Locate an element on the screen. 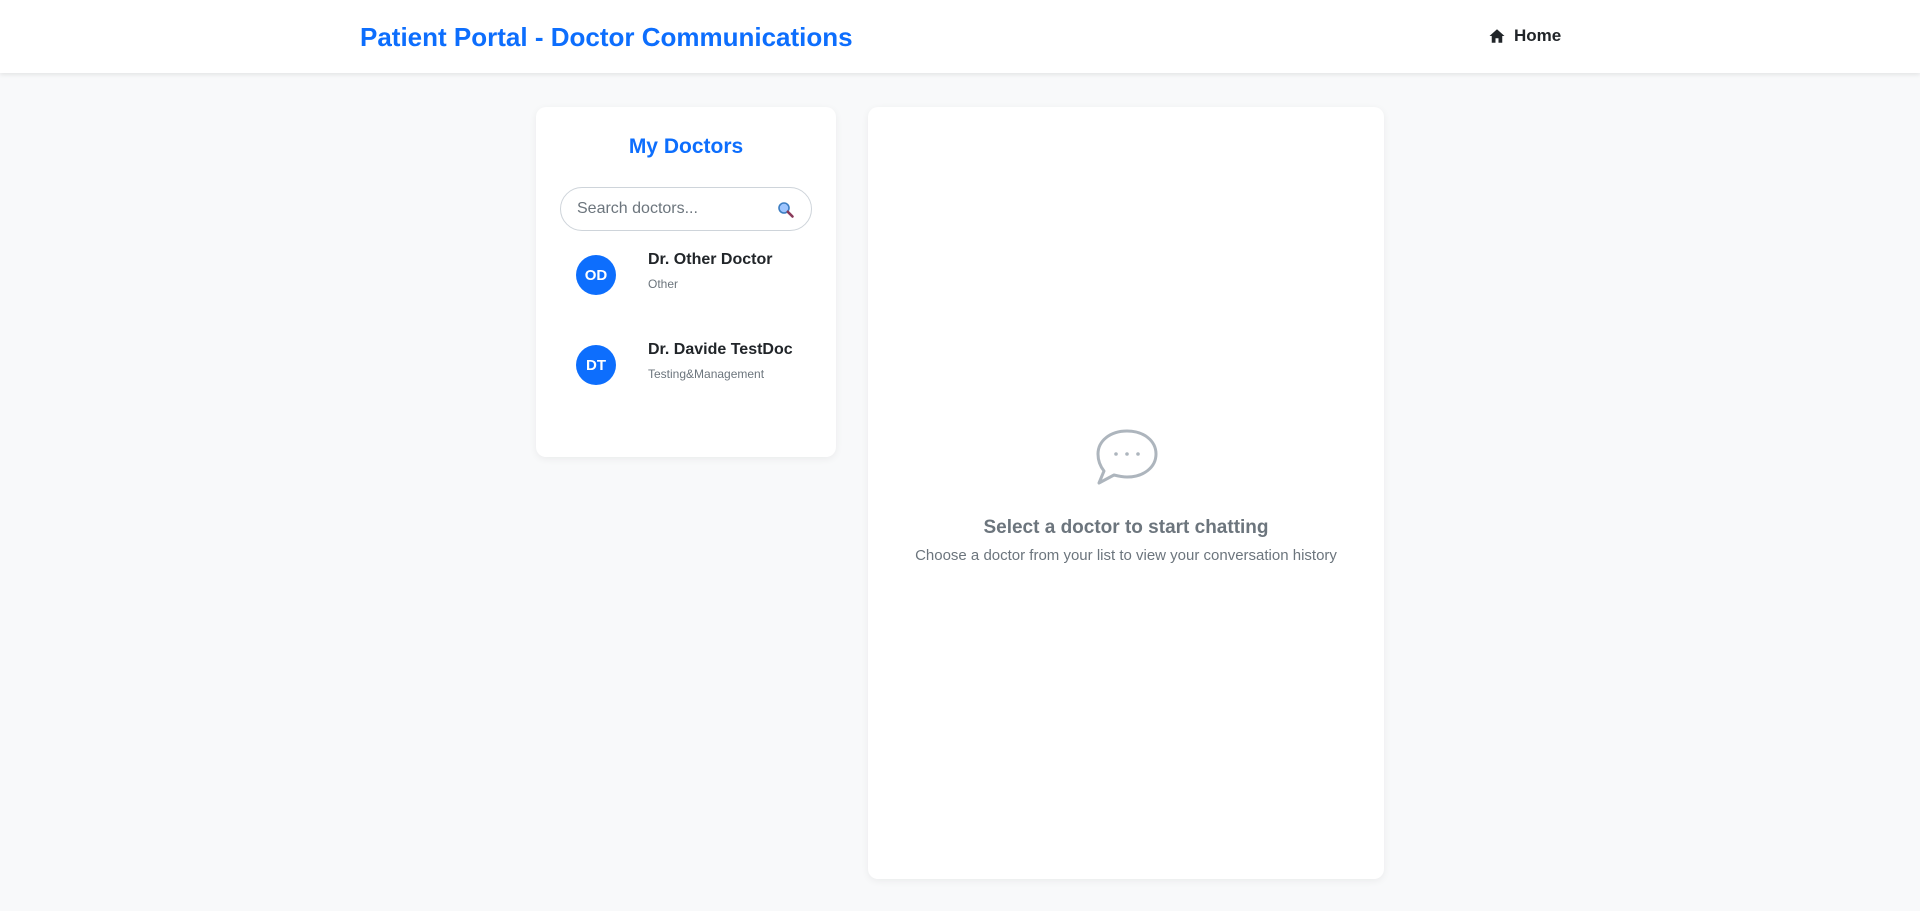 This screenshot has height=911, width=1920. avatar: DT is located at coordinates (596, 365).